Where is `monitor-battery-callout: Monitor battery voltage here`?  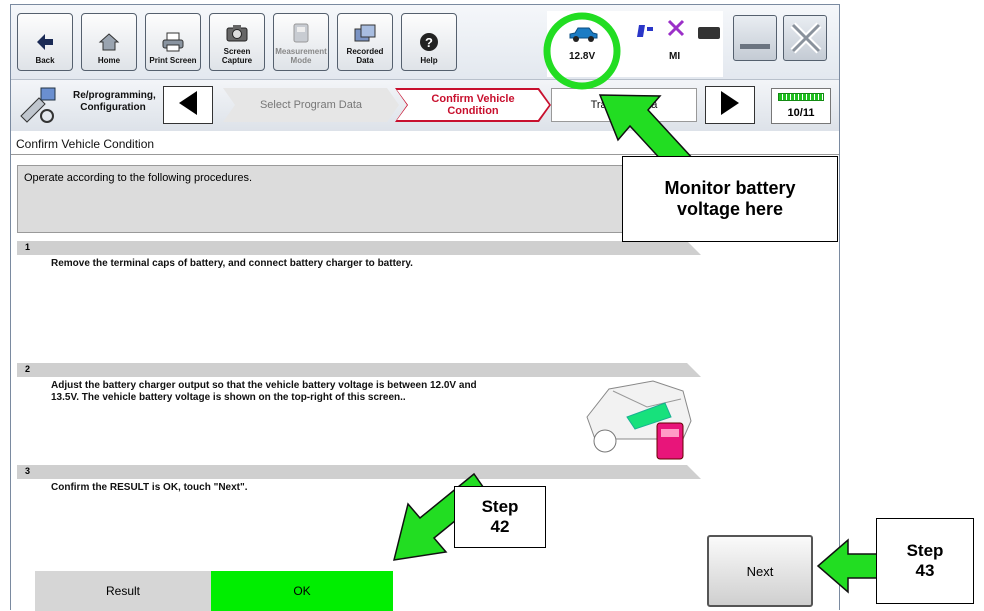
monitor-battery-callout: Monitor battery voltage here is located at coordinates (730, 199).